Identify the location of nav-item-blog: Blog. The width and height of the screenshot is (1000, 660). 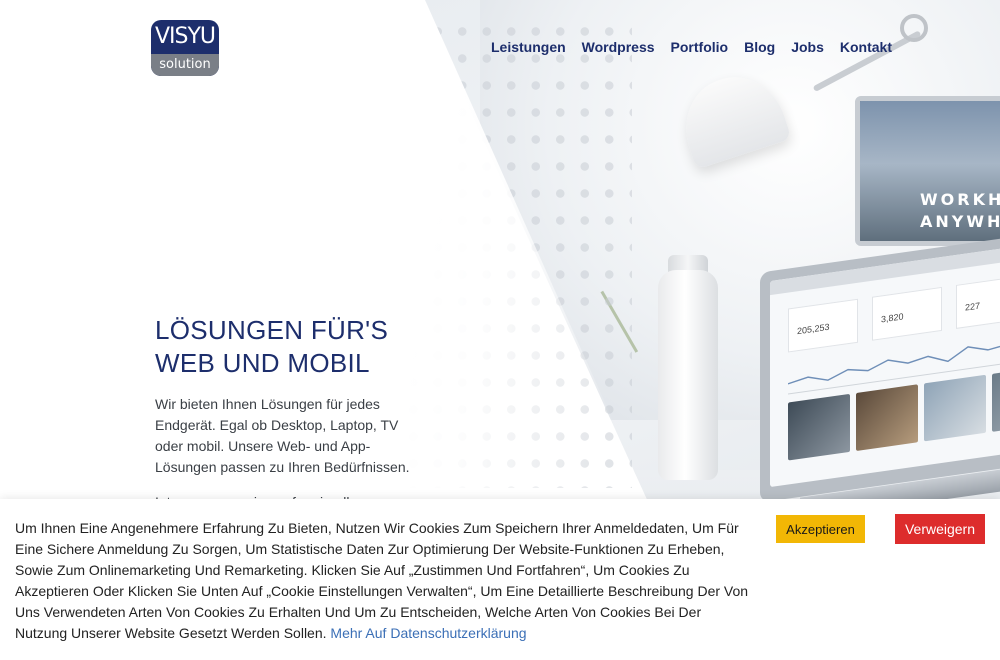
(759, 47).